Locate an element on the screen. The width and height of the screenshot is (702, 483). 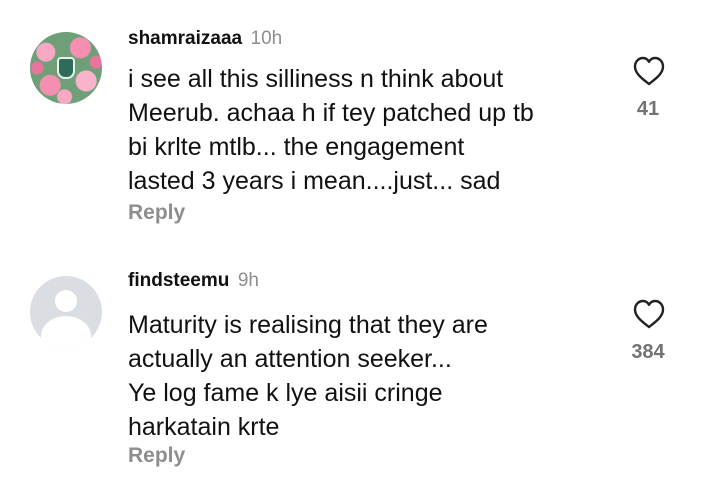
like-count: 41 is located at coordinates (648, 109).